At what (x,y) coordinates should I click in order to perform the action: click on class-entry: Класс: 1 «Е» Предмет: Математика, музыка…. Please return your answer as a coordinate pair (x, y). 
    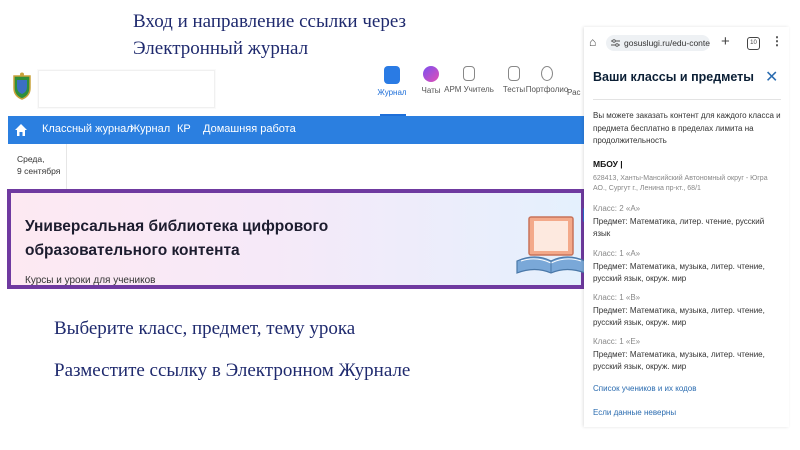
    Looking at the image, I should click on (687, 355).